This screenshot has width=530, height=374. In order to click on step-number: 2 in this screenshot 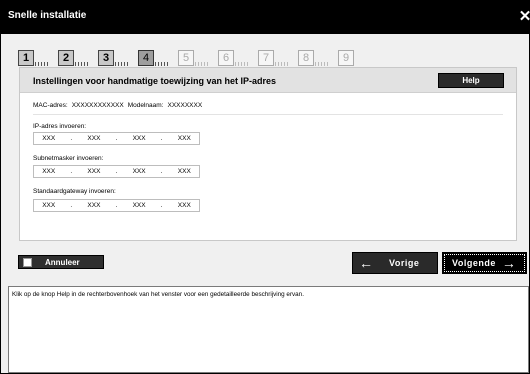, I will do `click(66, 58)`.